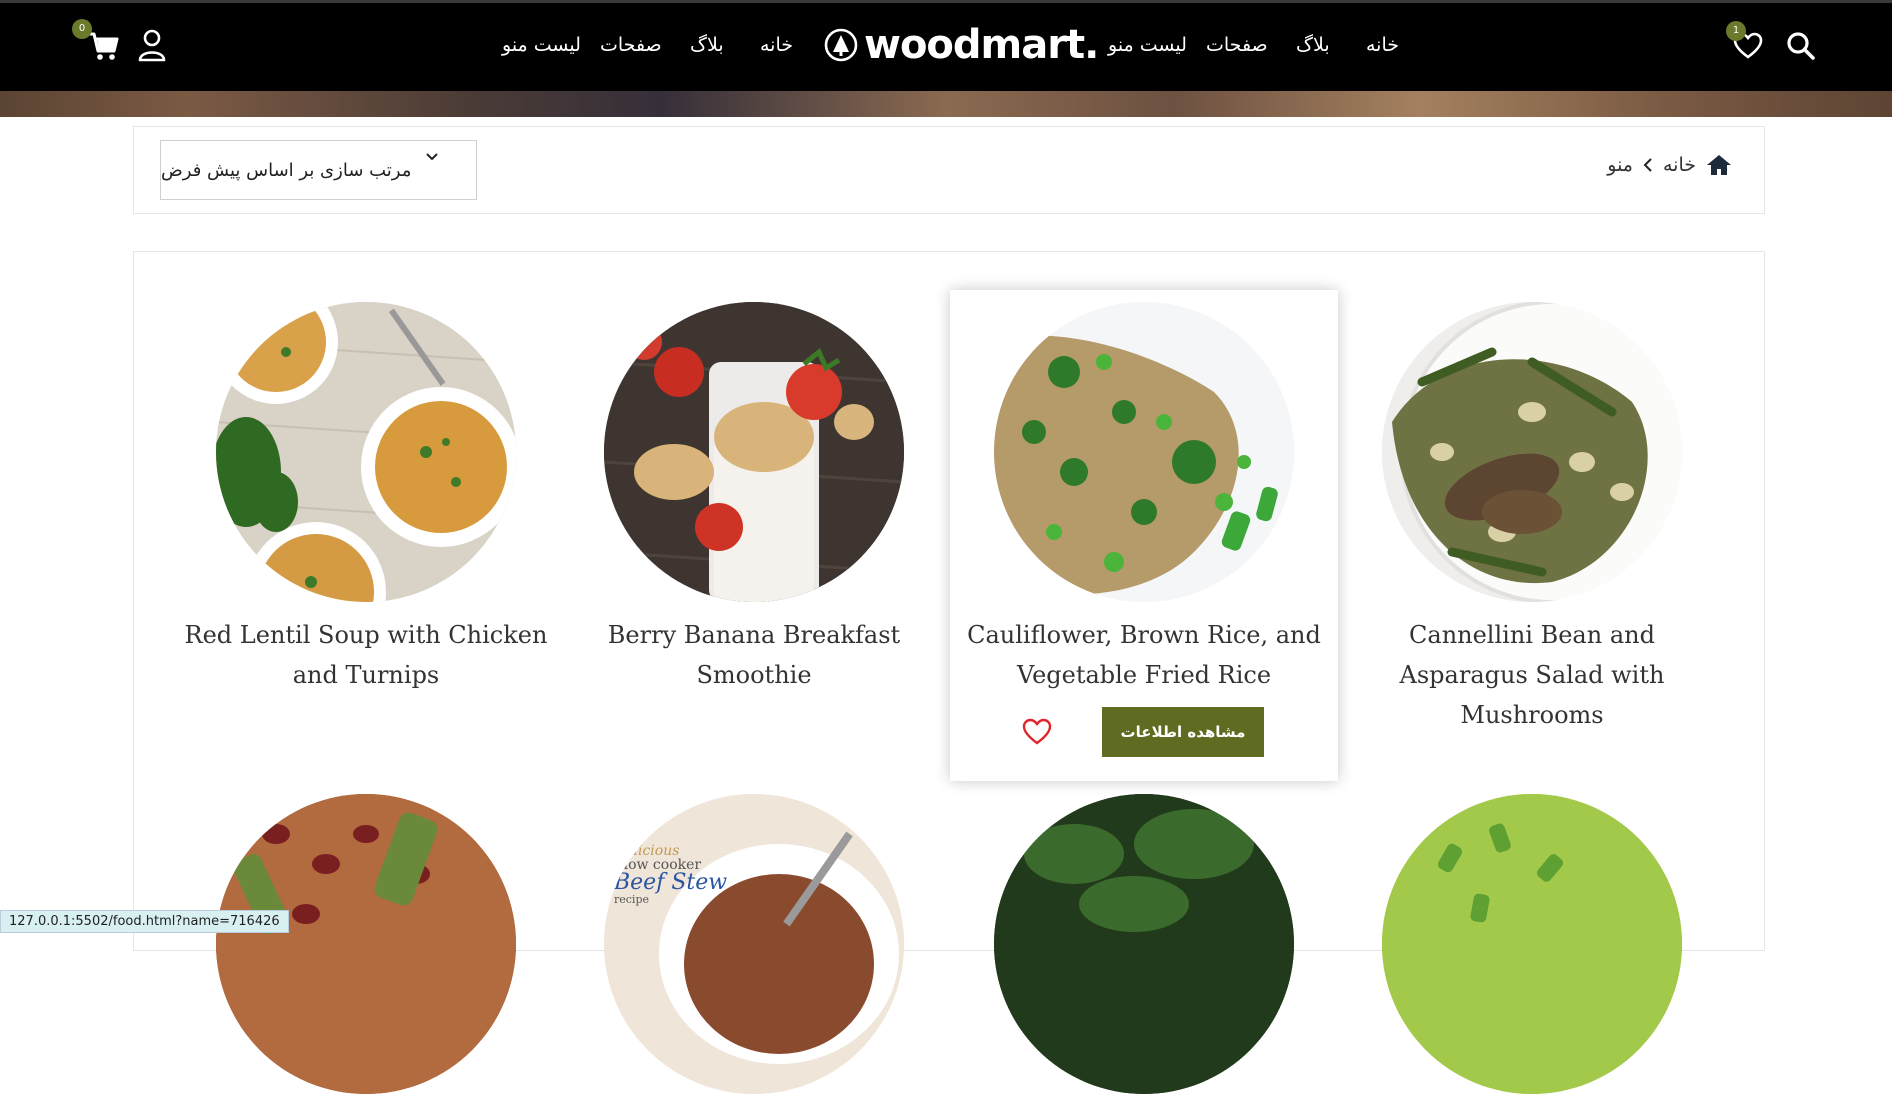  What do you see at coordinates (103, 46) in the screenshot?
I see `cart-icon` at bounding box center [103, 46].